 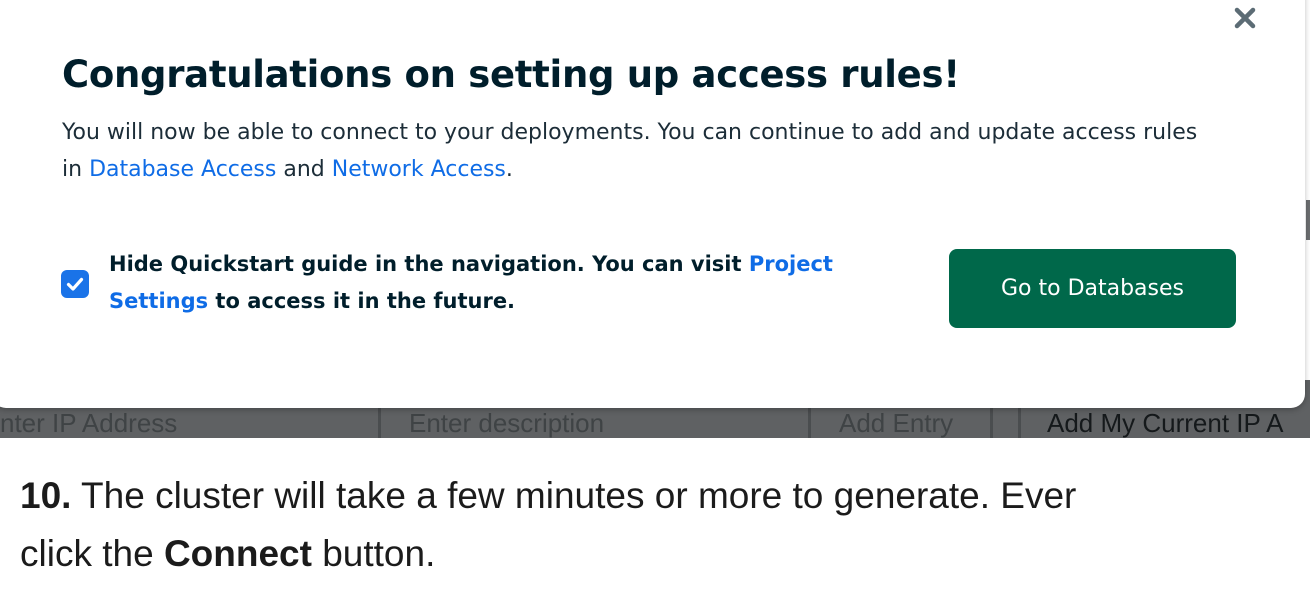 I want to click on go-to-databases-button: Go to Databases, so click(x=1092, y=288).